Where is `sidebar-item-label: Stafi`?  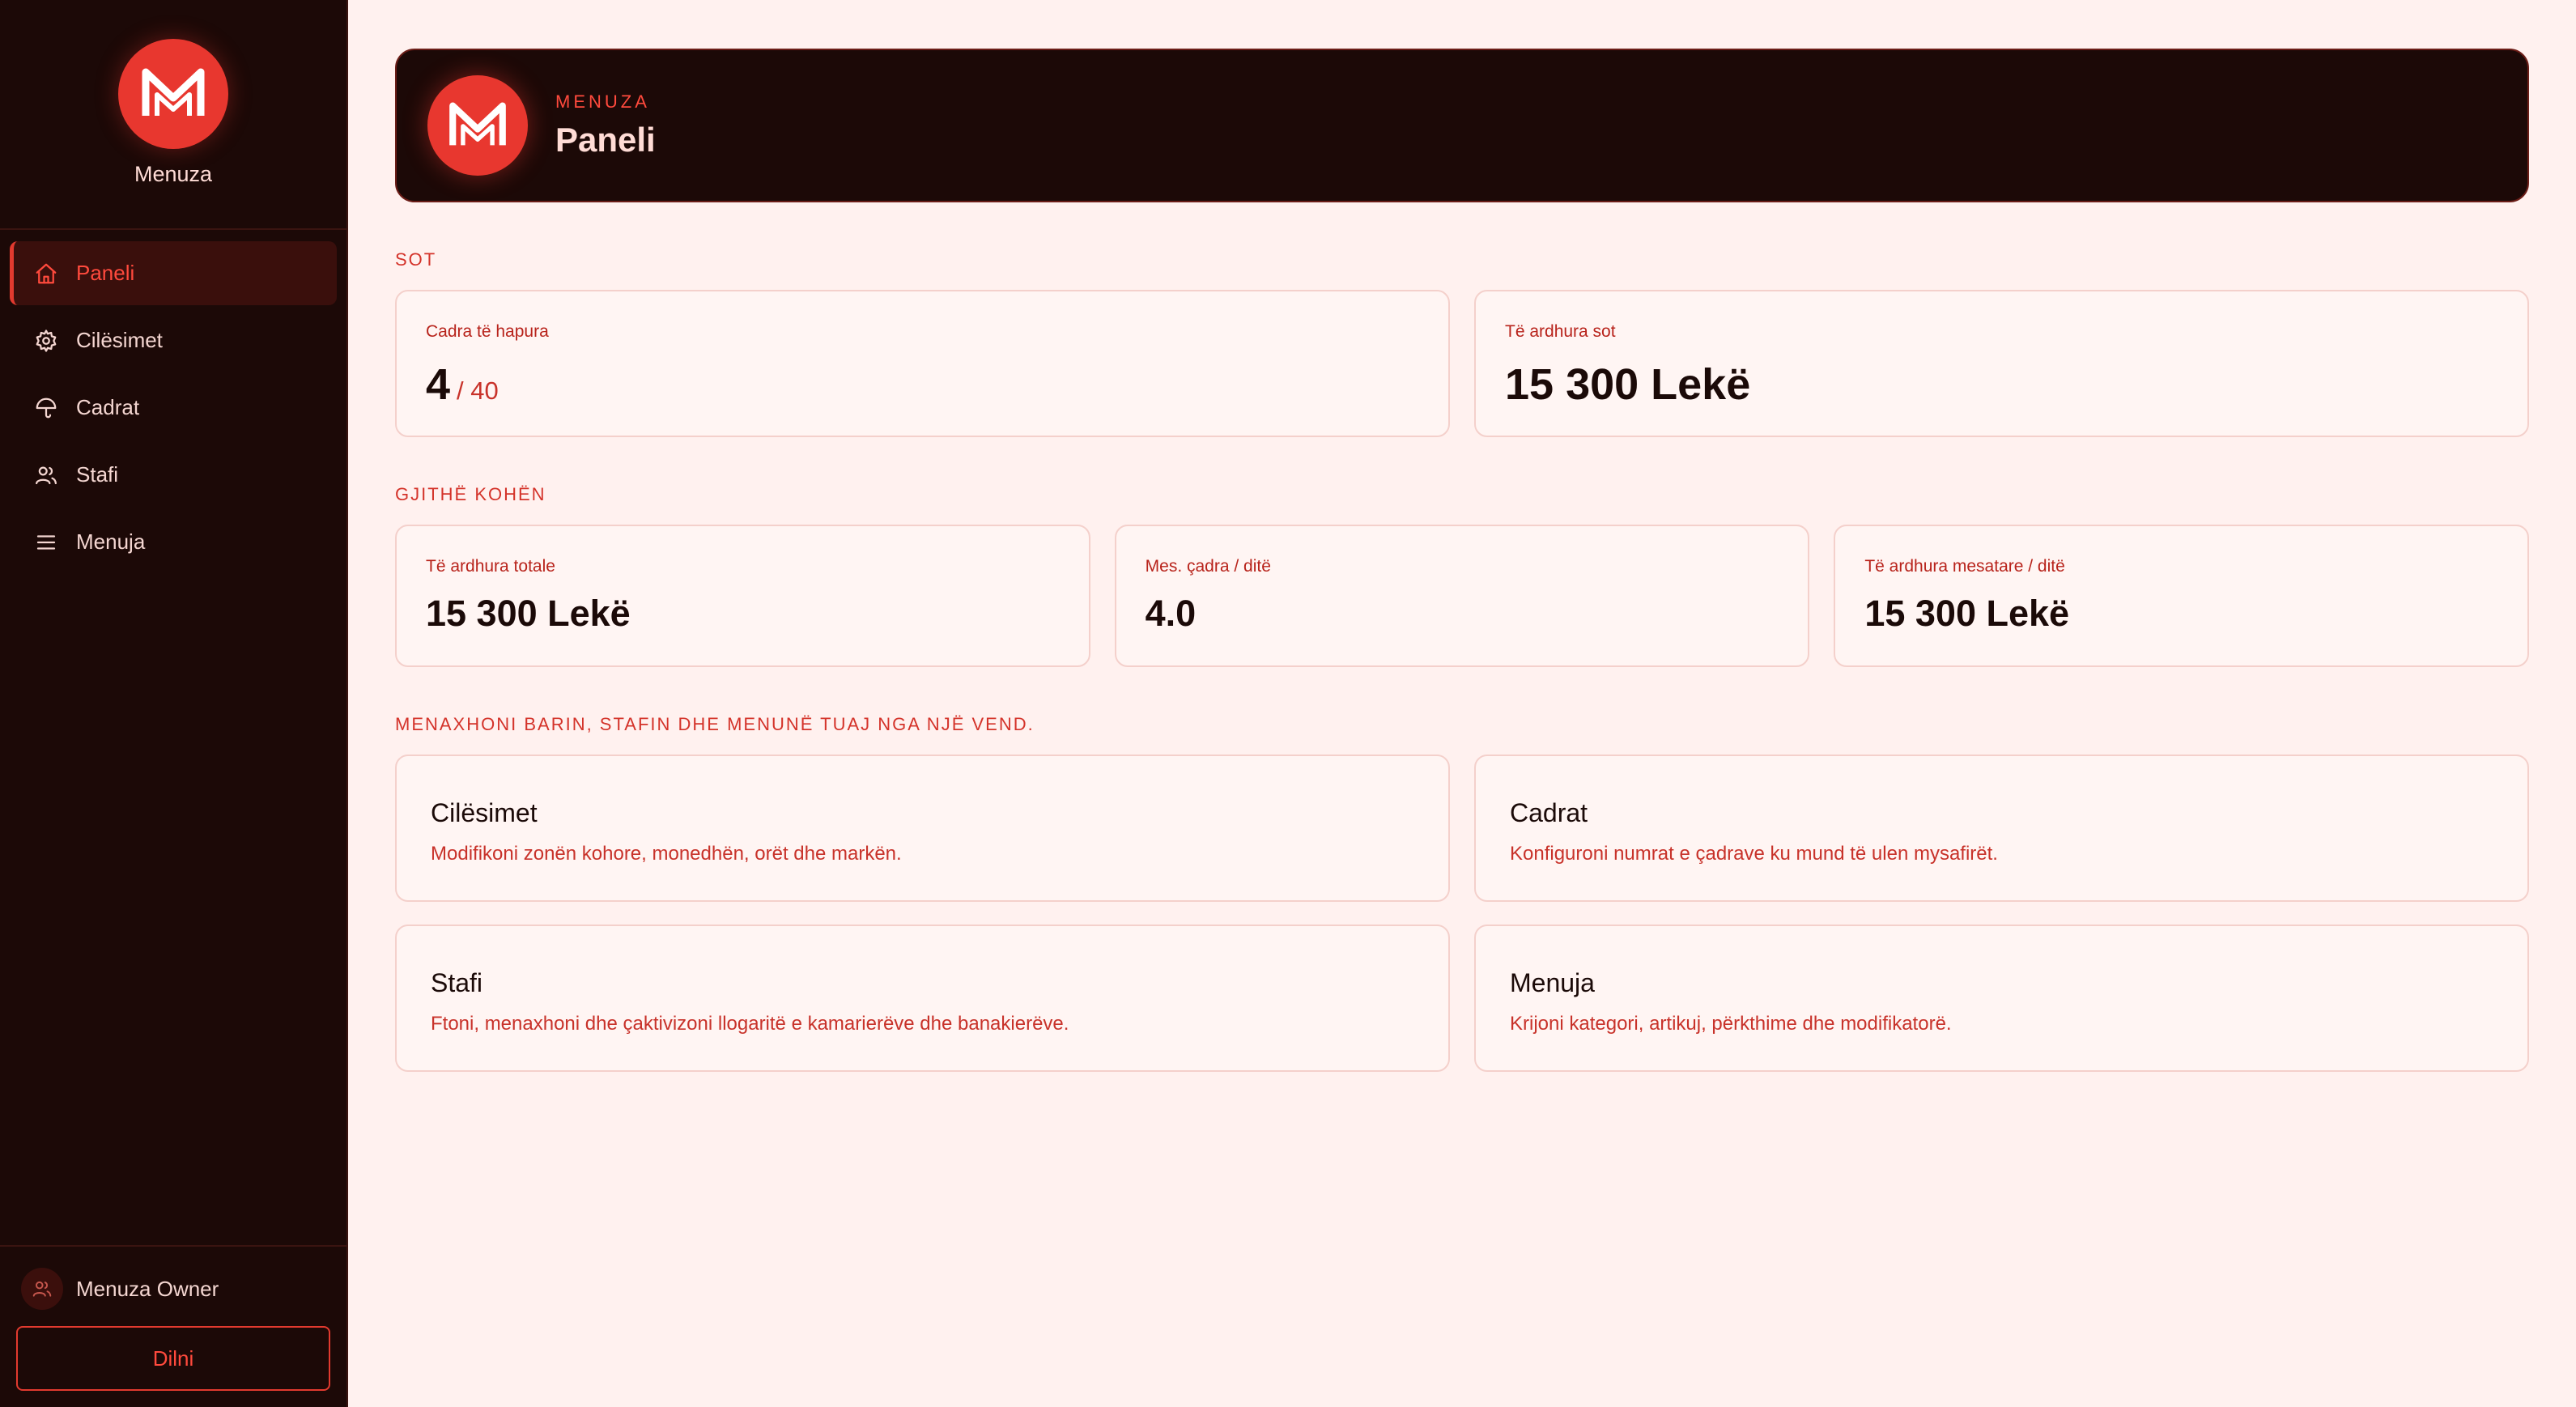
sidebar-item-label: Stafi is located at coordinates (98, 474).